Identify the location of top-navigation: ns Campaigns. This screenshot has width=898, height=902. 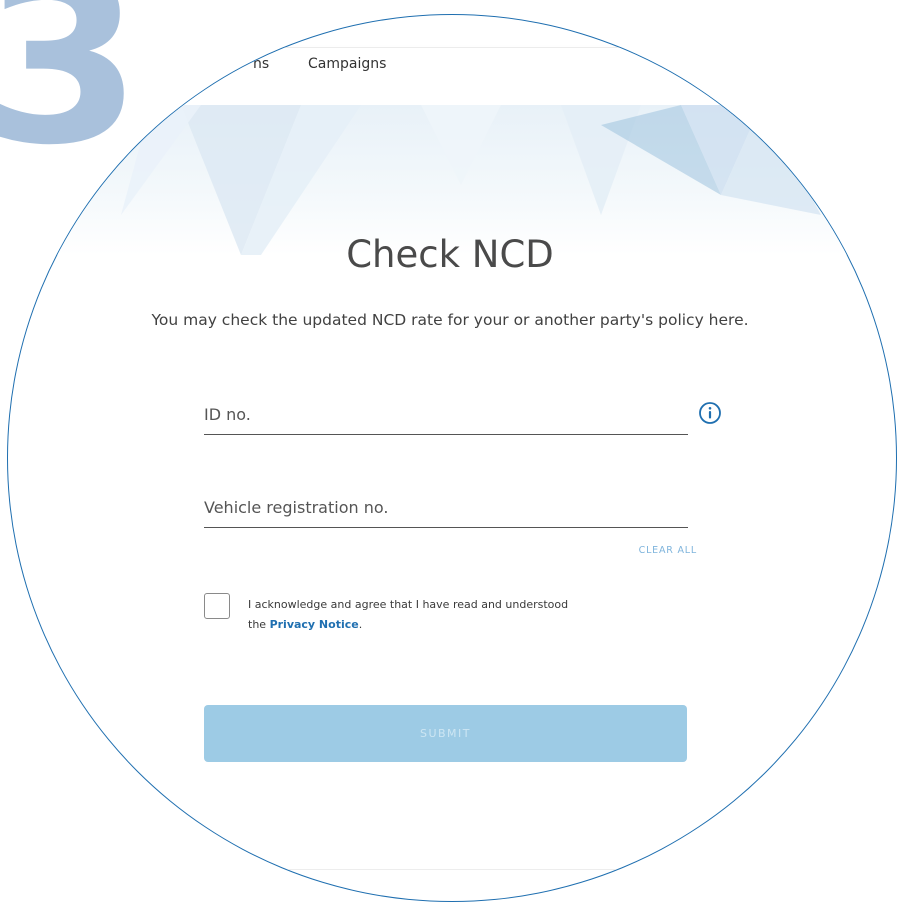
(452, 76).